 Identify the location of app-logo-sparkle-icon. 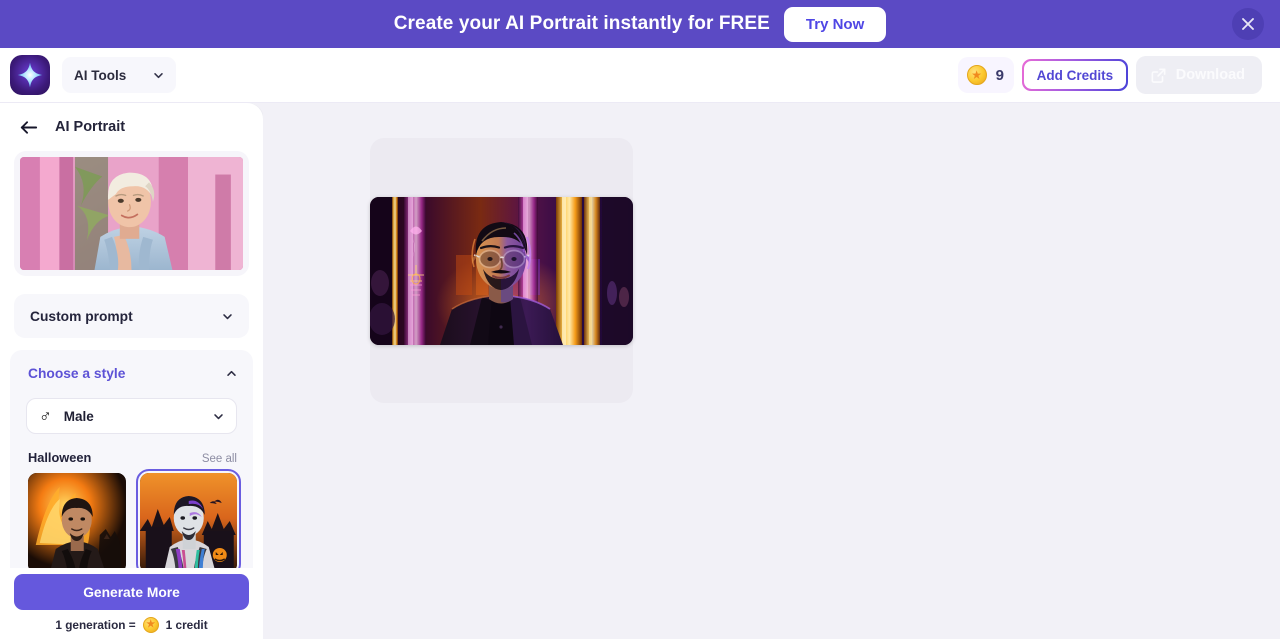
(30, 75).